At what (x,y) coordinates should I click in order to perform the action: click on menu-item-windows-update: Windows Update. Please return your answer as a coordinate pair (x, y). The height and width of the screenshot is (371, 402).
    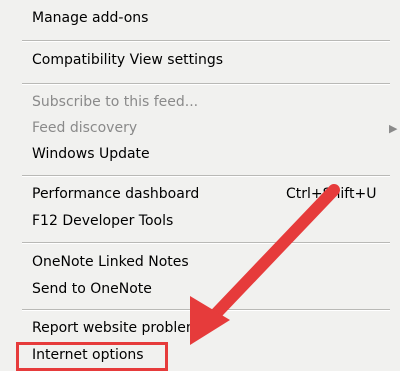
    Looking at the image, I should click on (206, 154).